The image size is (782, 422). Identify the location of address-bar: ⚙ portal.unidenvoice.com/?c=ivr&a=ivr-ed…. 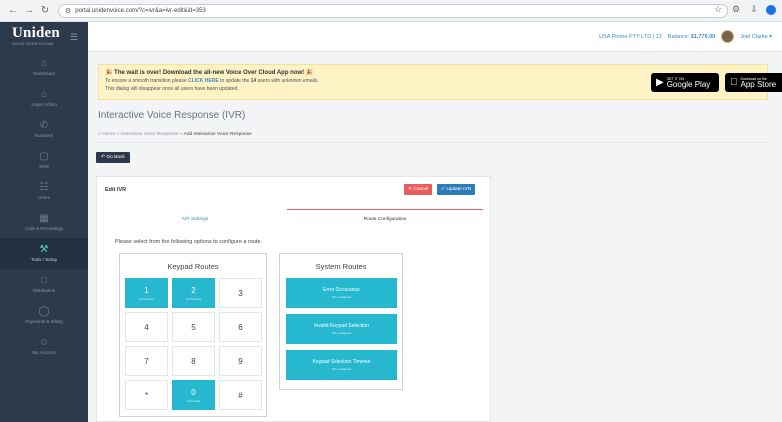
(393, 11).